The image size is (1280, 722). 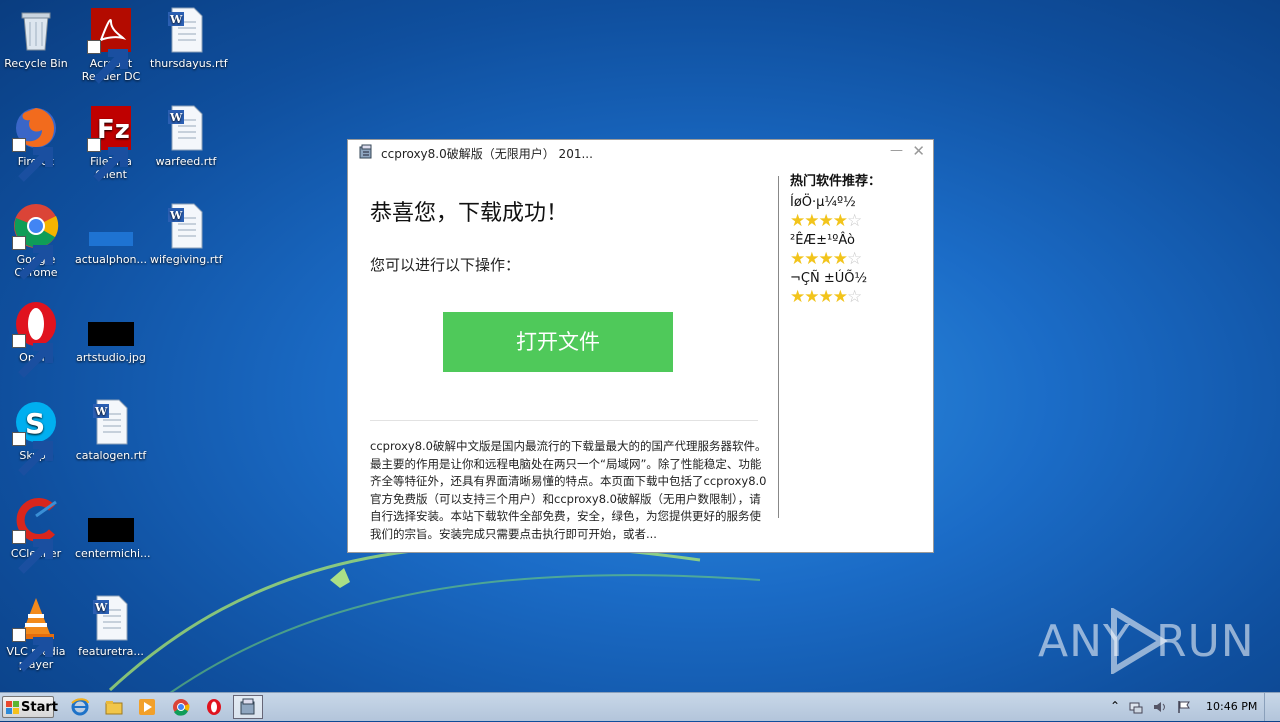 I want to click on volume-icon, so click(x=1160, y=707).